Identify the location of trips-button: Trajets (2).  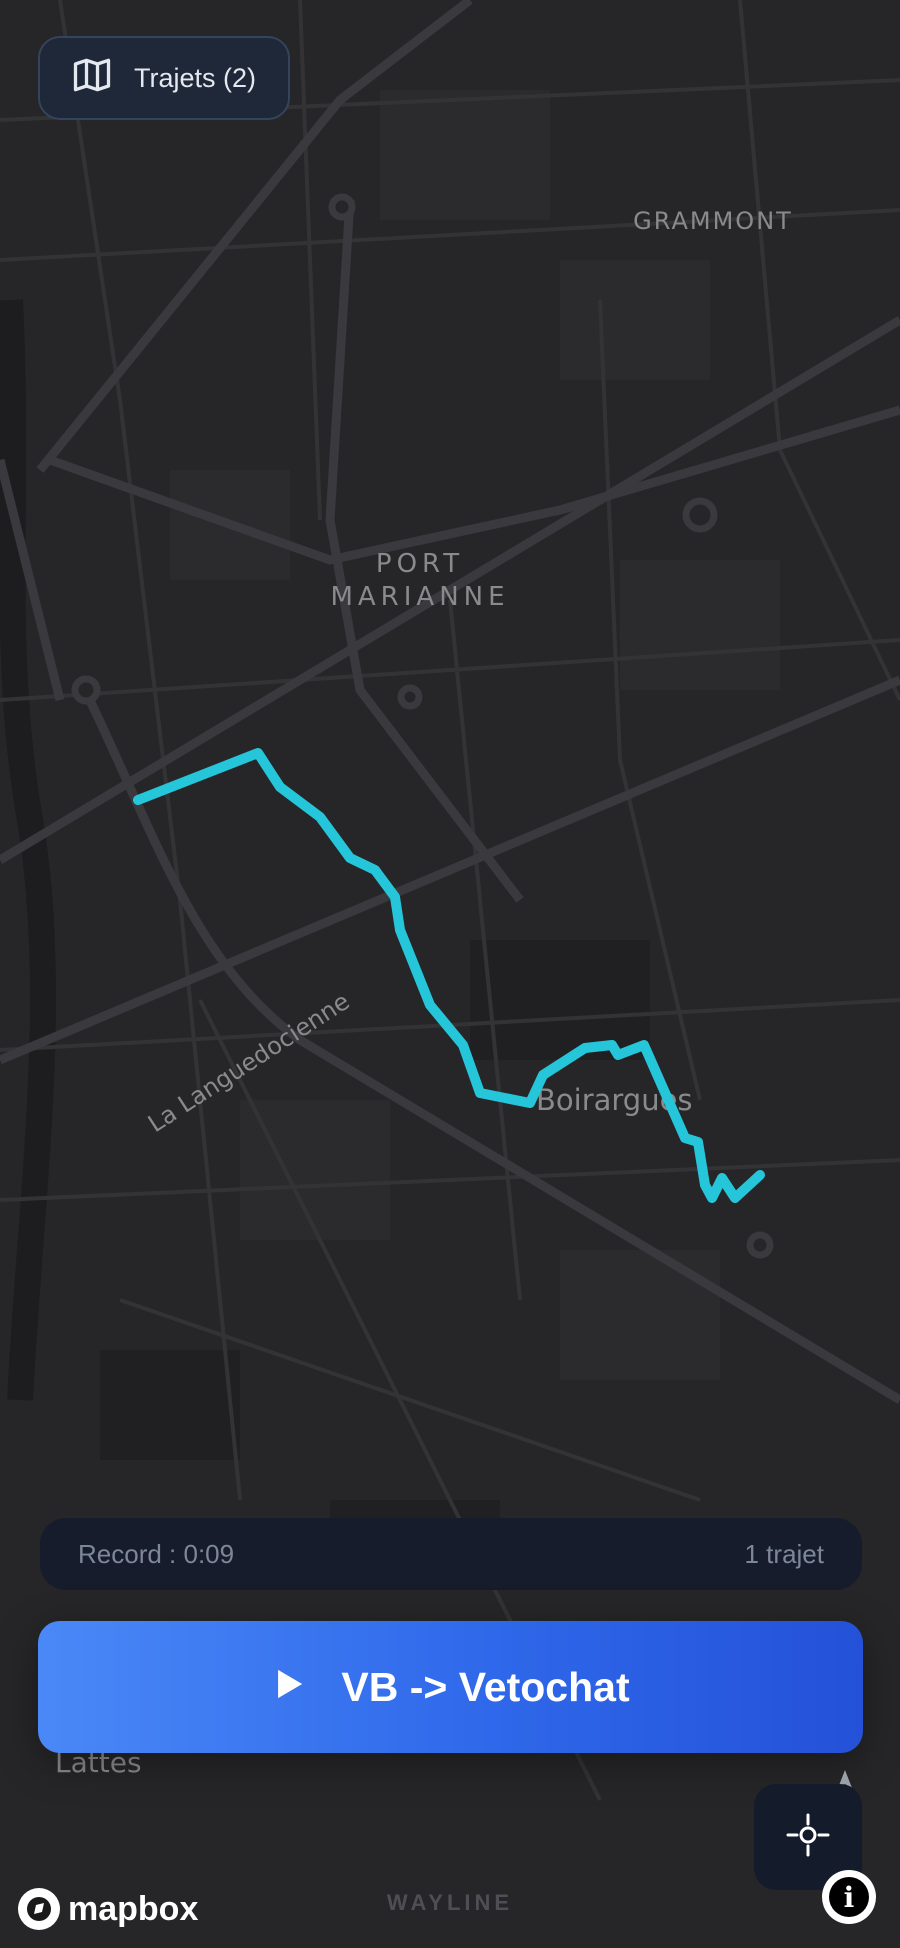
(164, 78).